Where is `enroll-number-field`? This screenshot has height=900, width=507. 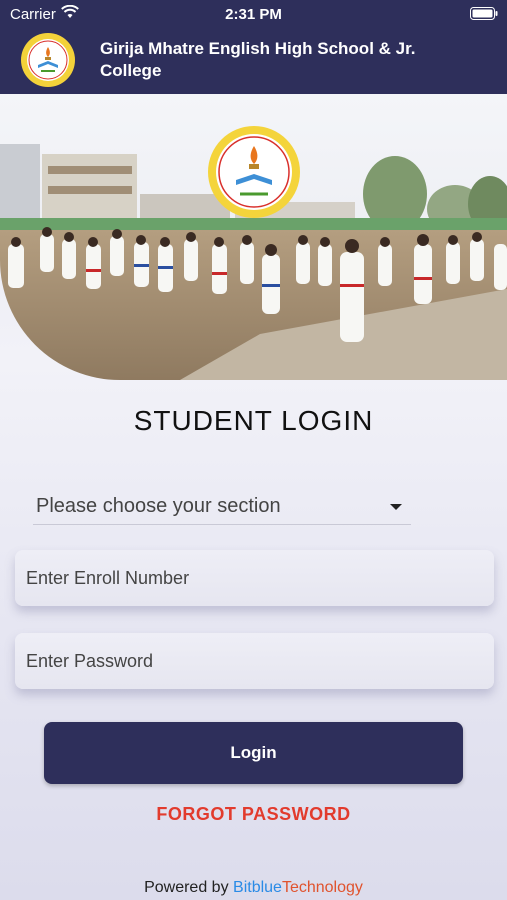
enroll-number-field is located at coordinates (254, 578).